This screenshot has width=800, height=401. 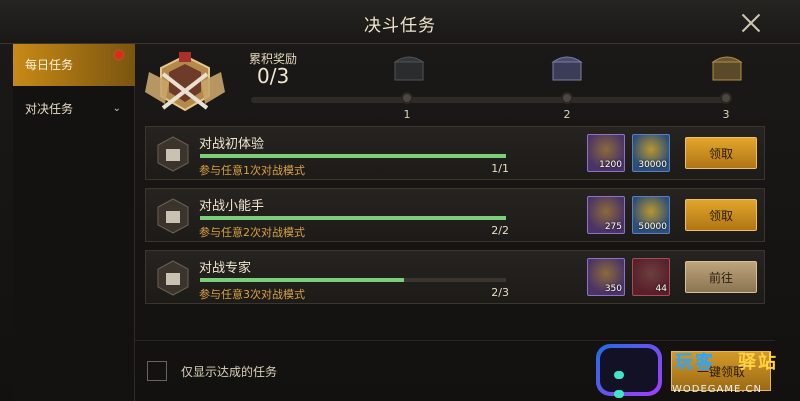 What do you see at coordinates (606, 153) in the screenshot?
I see `reward-item-icon: 1200` at bounding box center [606, 153].